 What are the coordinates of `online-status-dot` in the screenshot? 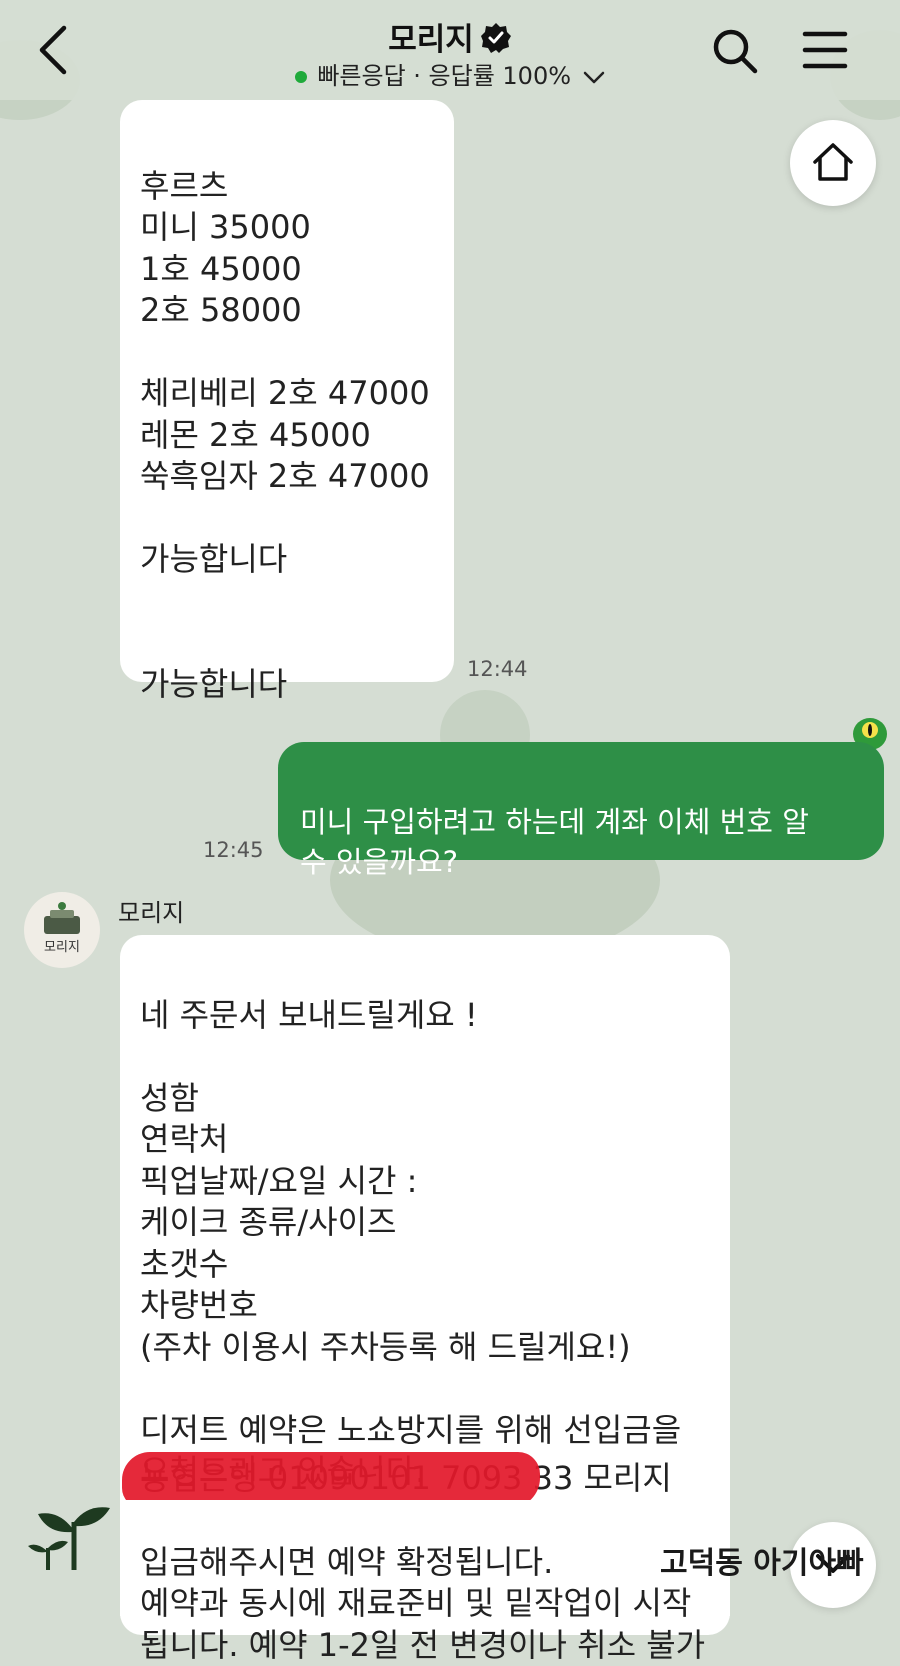 It's located at (301, 77).